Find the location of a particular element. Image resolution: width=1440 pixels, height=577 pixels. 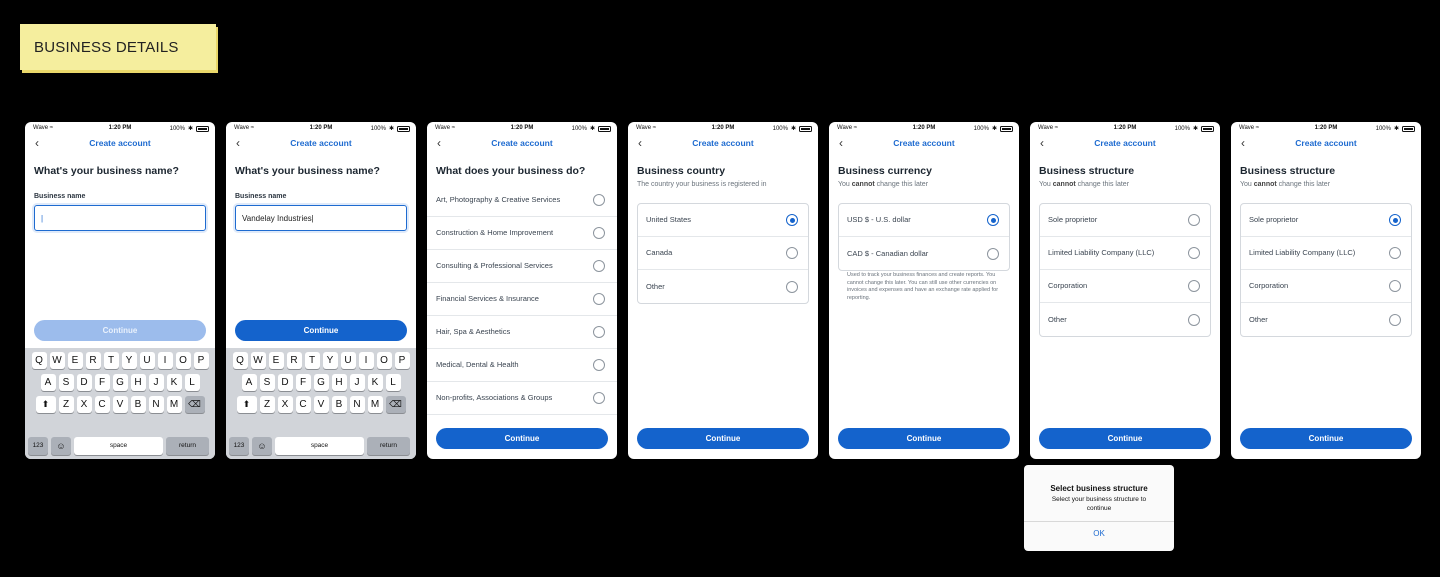

key-r: R is located at coordinates (294, 360).